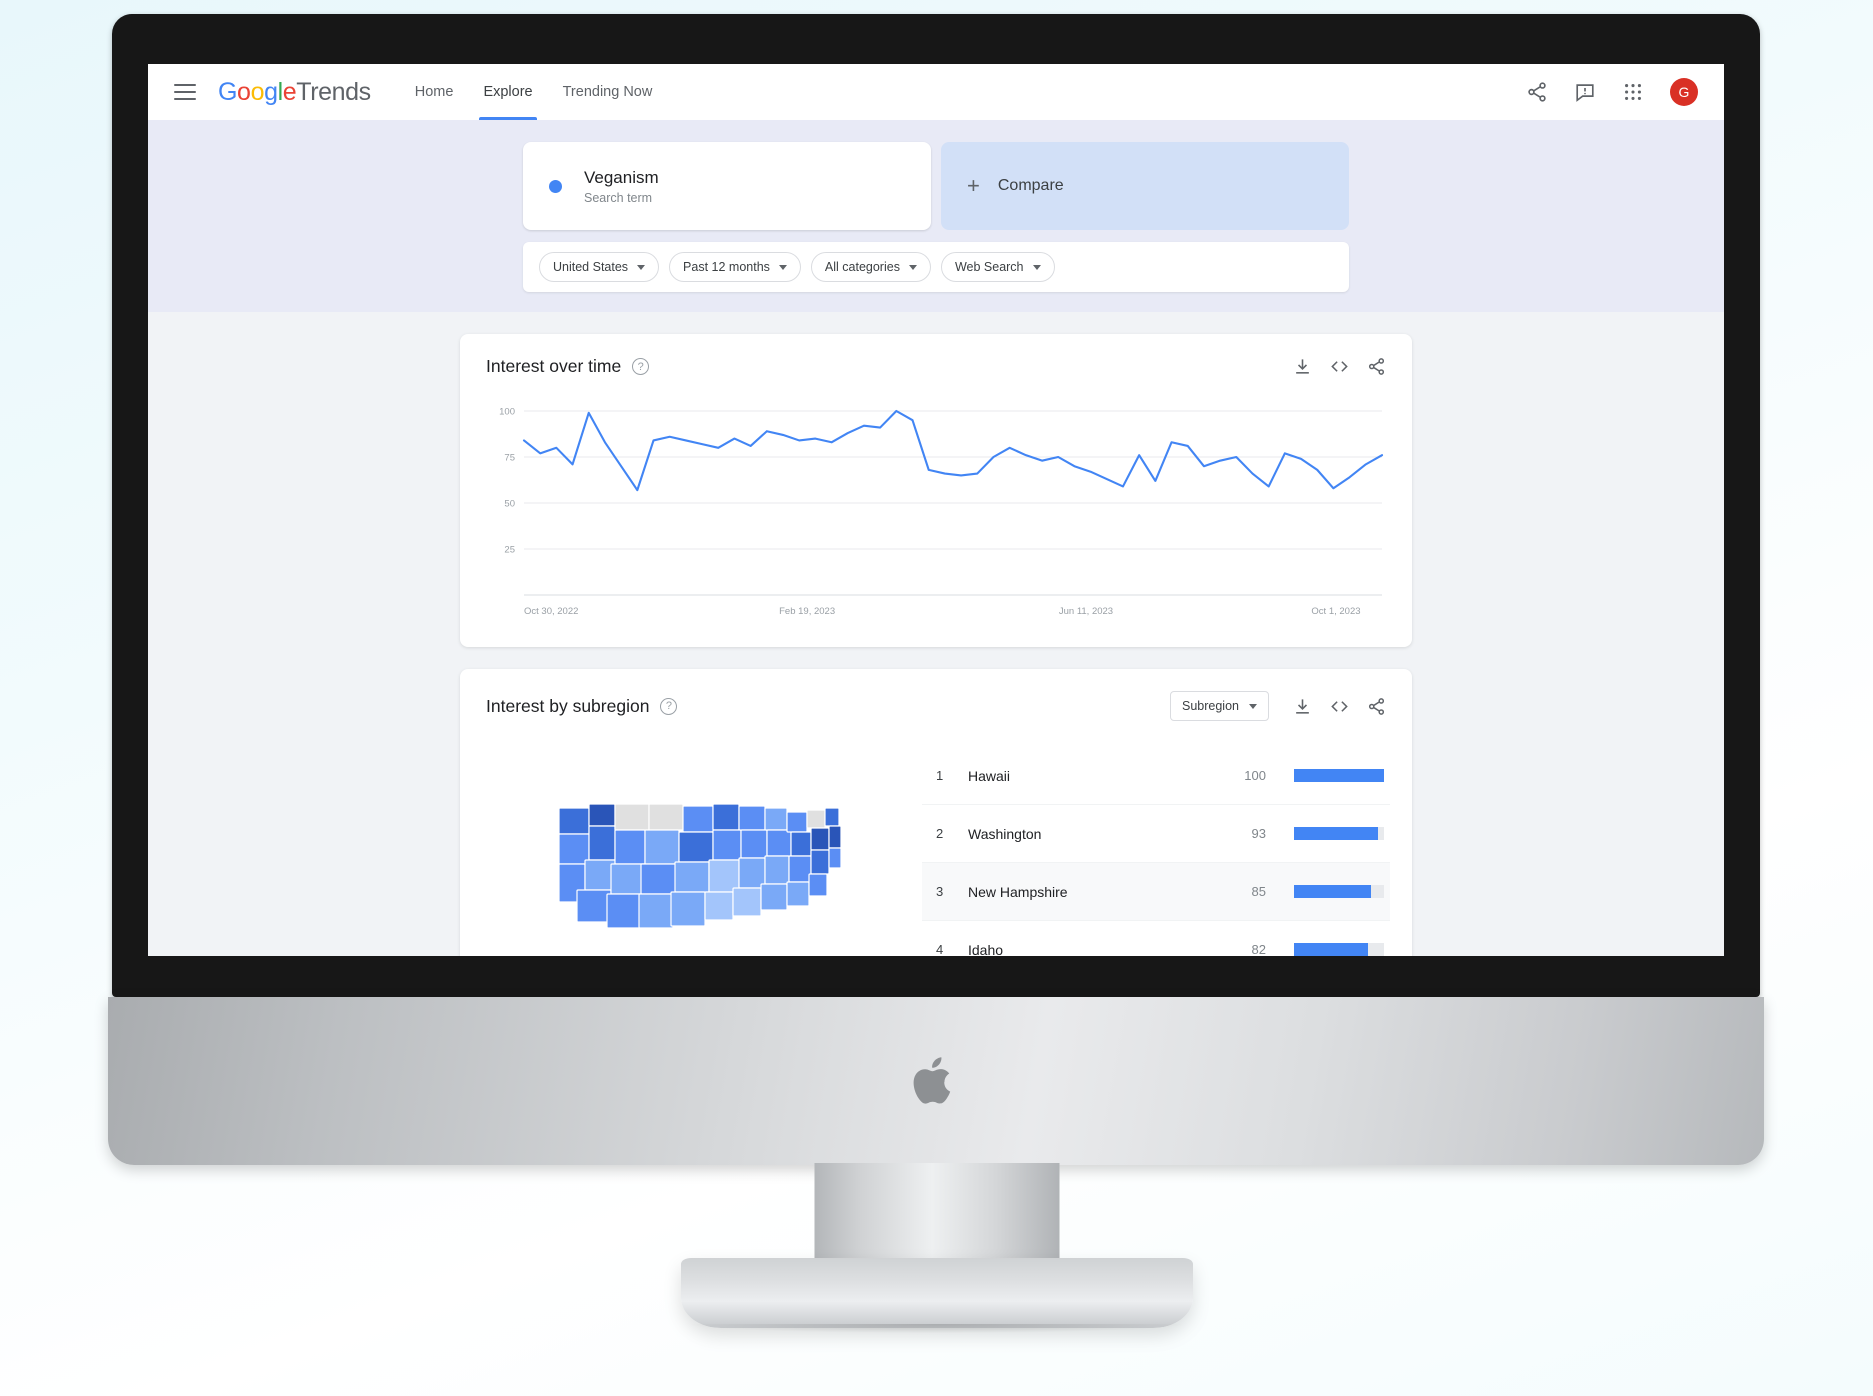 The width and height of the screenshot is (1873, 1396). What do you see at coordinates (1633, 92) in the screenshot?
I see `apps-grid-icon` at bounding box center [1633, 92].